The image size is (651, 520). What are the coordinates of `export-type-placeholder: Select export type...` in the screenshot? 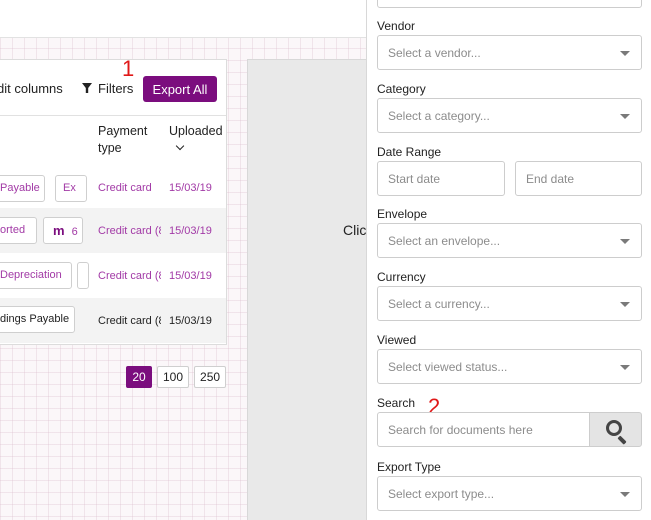 It's located at (441, 493).